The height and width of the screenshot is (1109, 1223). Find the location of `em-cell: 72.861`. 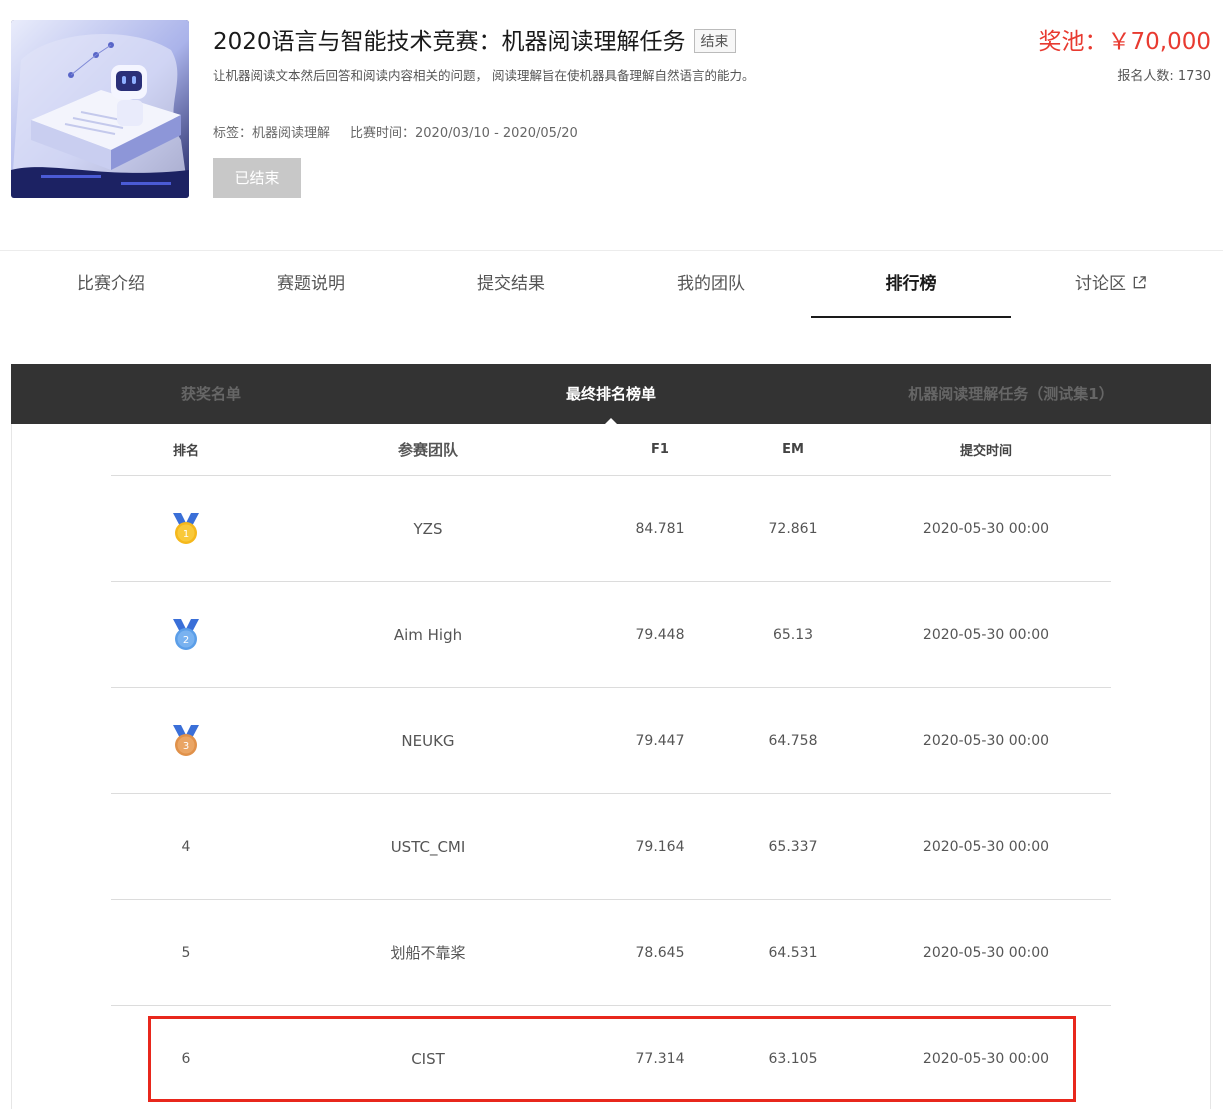

em-cell: 72.861 is located at coordinates (793, 528).